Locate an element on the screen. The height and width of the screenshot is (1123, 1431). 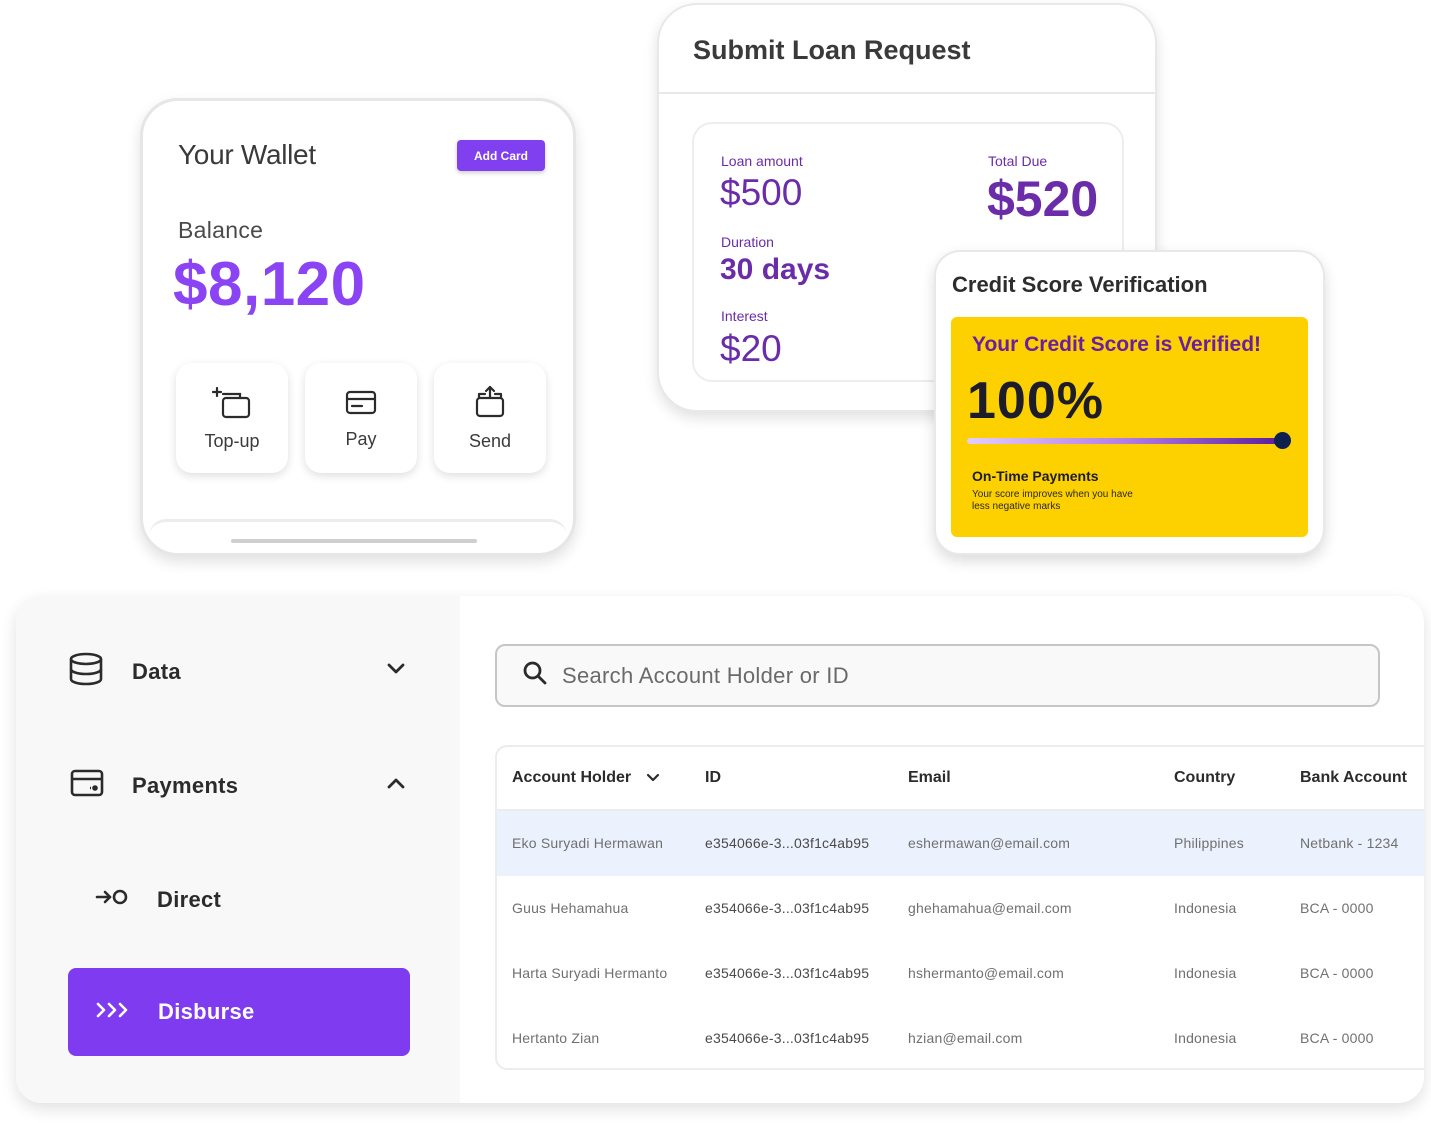
send-button: Send is located at coordinates (490, 418).